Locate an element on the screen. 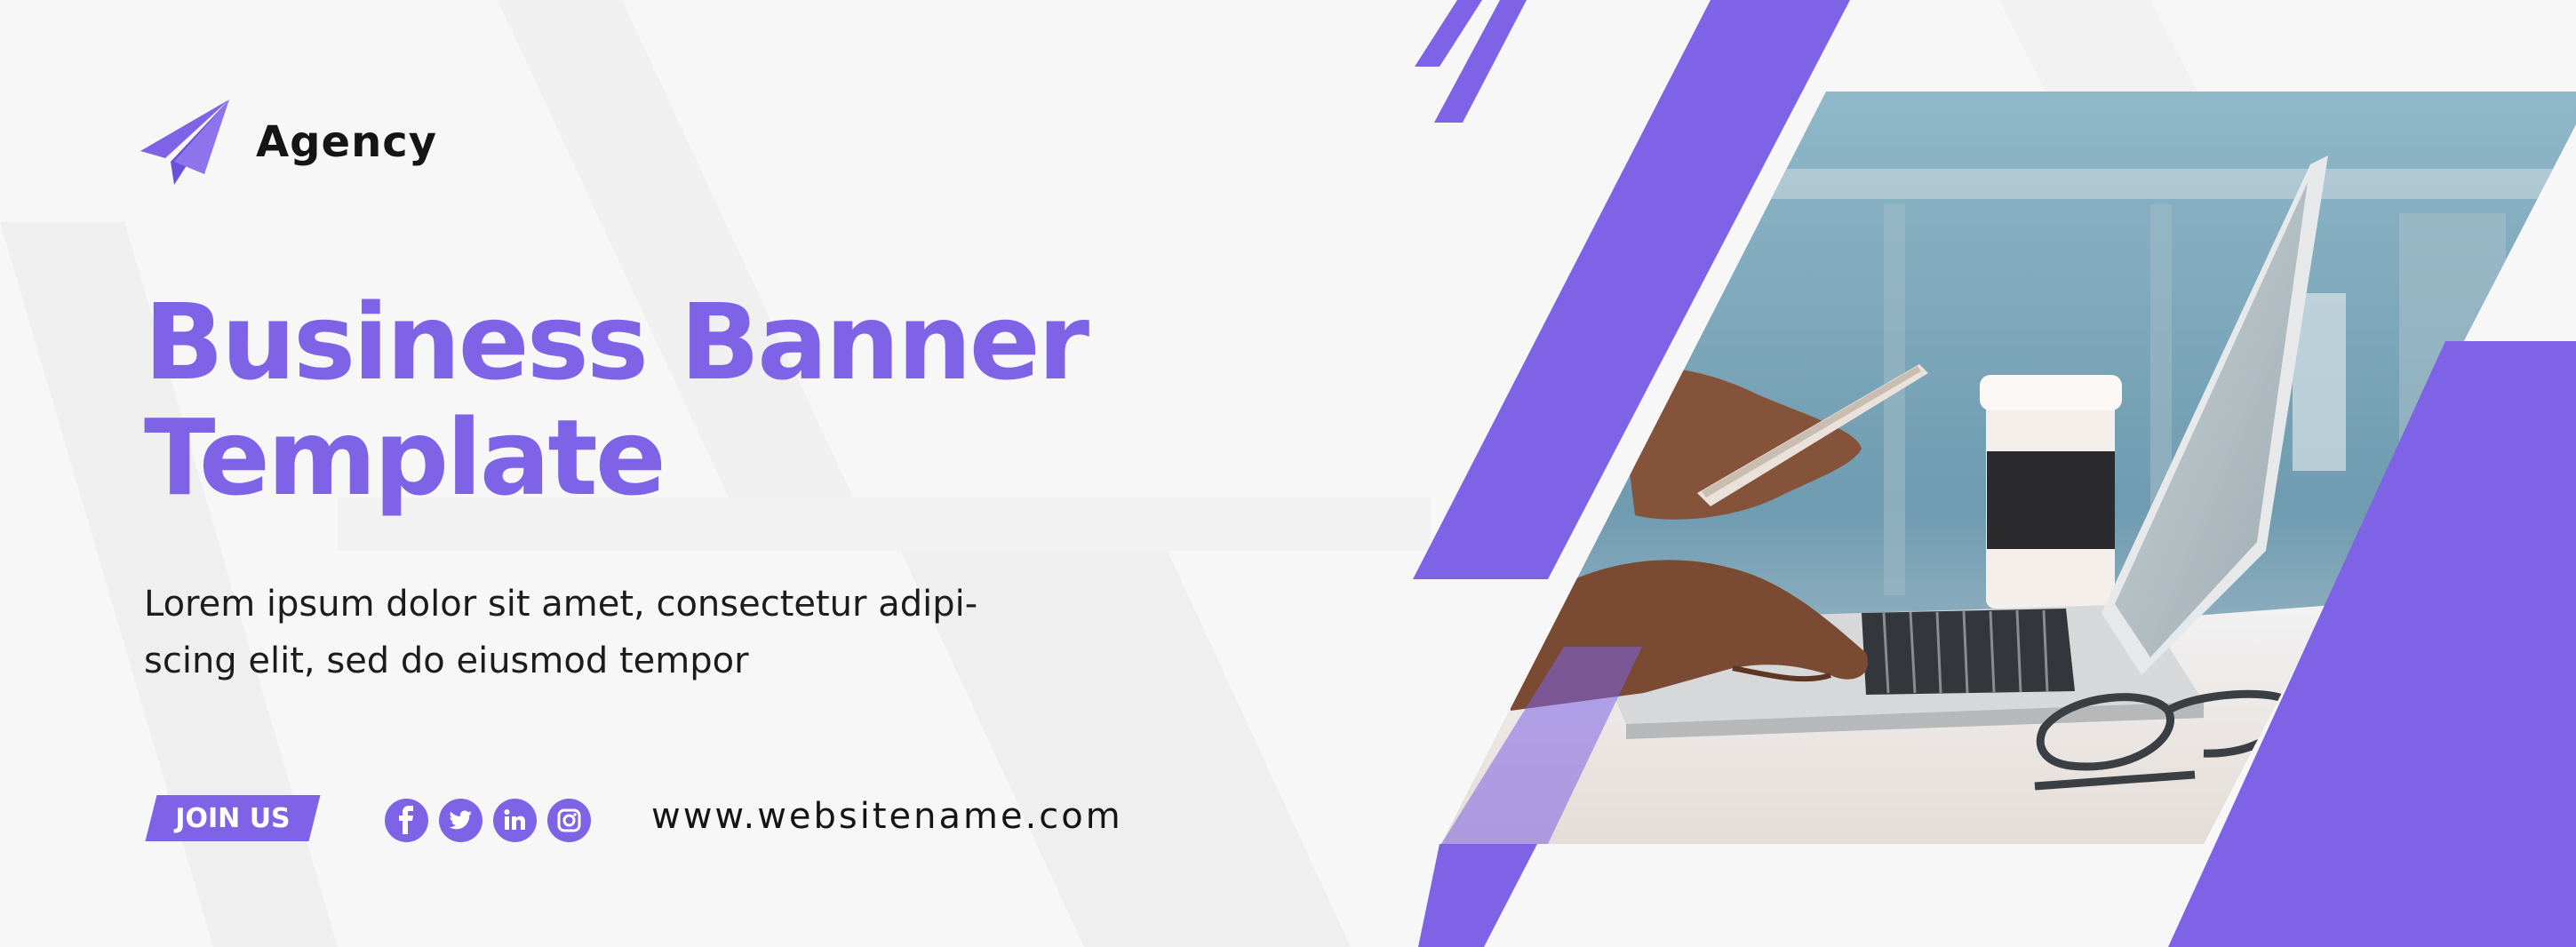  purple-accent-bottom is located at coordinates (1477, 895).